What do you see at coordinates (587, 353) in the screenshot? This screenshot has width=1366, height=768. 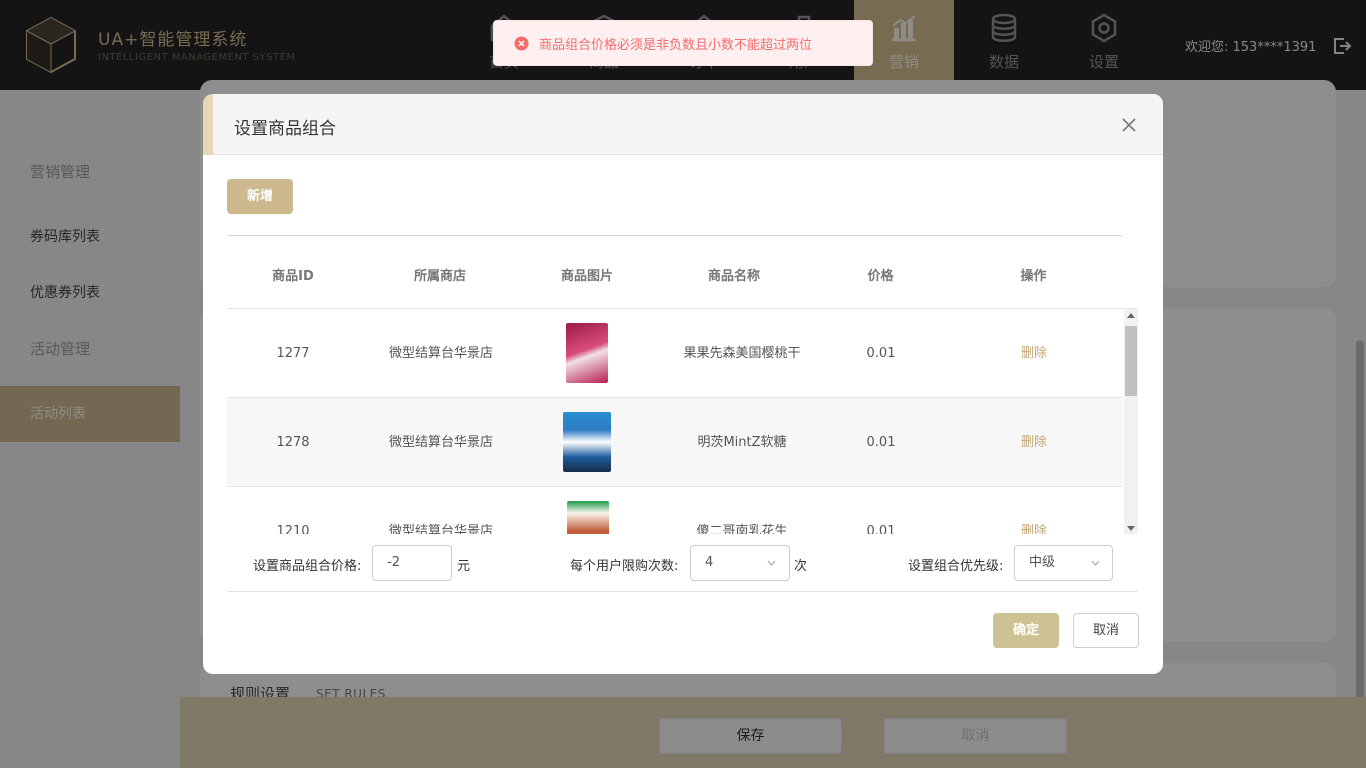 I see `product-image-cherry` at bounding box center [587, 353].